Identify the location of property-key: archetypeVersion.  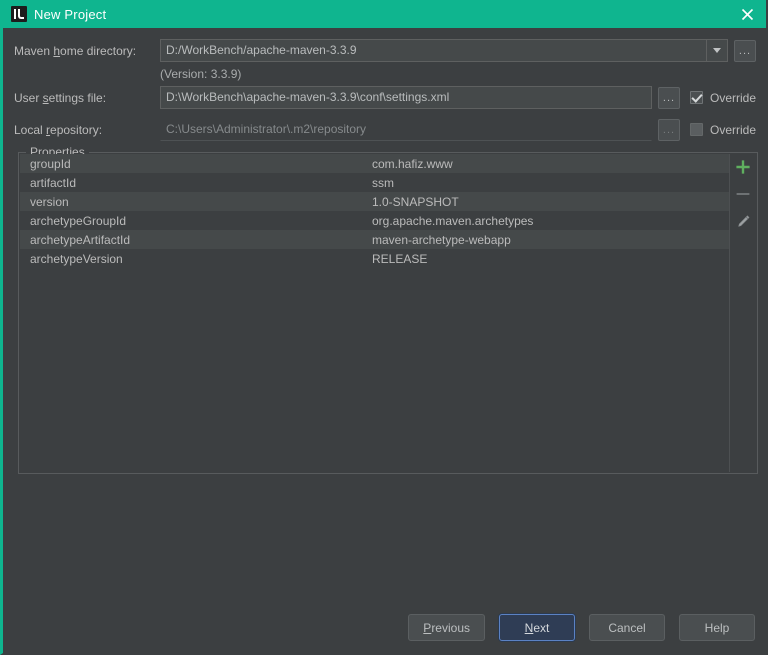
(76, 258).